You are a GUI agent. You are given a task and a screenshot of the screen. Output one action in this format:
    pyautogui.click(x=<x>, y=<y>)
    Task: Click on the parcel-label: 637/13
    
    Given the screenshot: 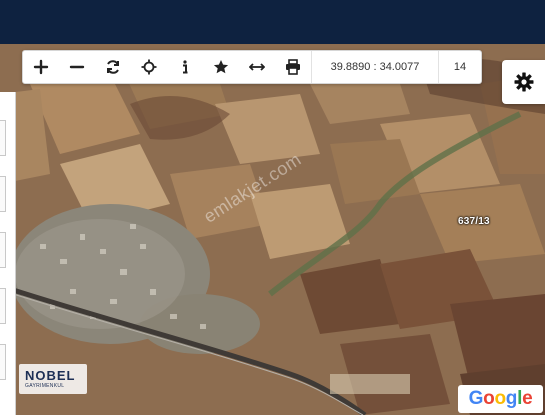 What is the action you would take?
    pyautogui.click(x=474, y=221)
    